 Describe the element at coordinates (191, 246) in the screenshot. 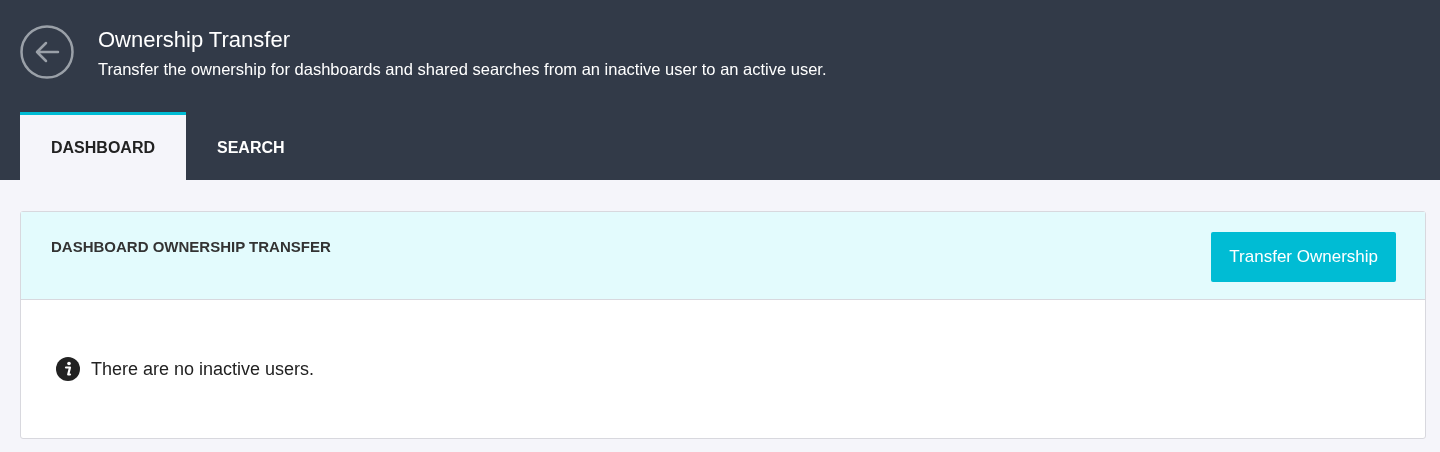

I see `card-title: DASHBOARD OWNERSHIP TRANSFER` at that location.